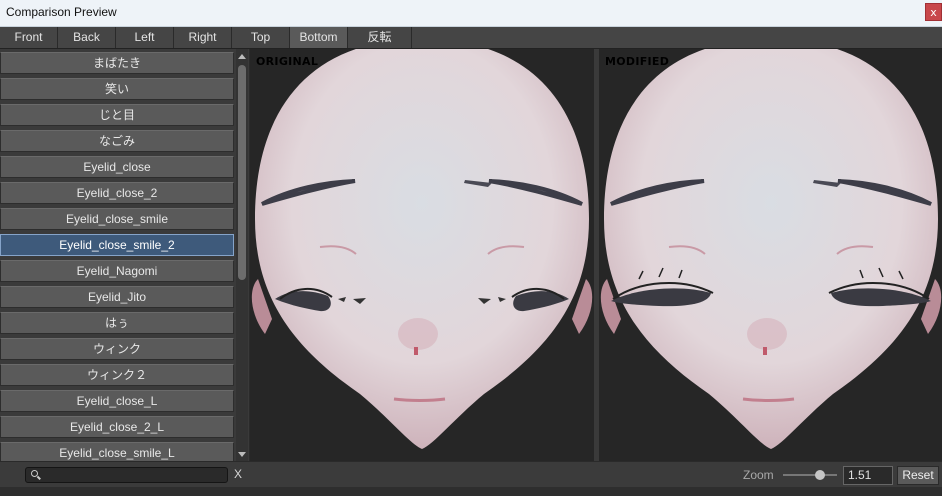 This screenshot has height=496, width=942. Describe the element at coordinates (117, 349) in the screenshot. I see `list-item: ウィンク` at that location.